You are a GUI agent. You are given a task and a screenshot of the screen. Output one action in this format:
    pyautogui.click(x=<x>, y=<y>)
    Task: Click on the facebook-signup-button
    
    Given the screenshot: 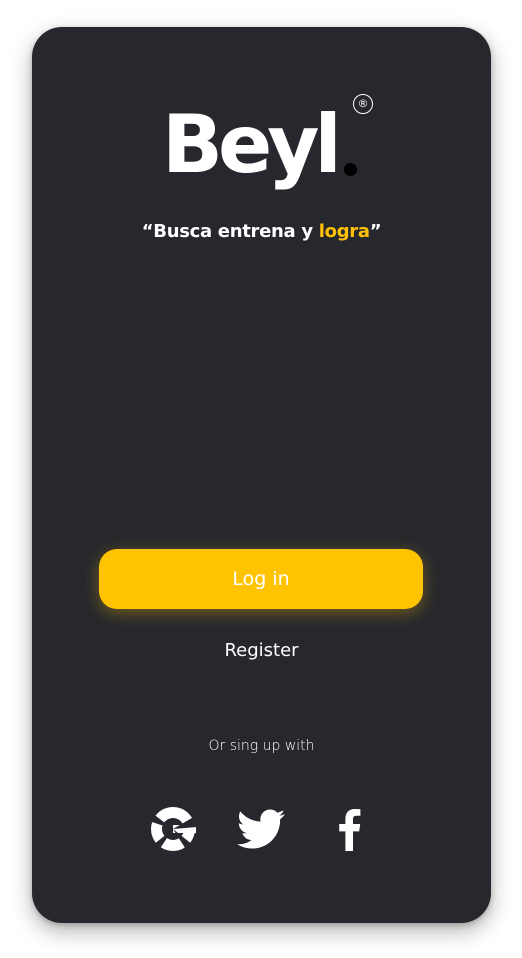 What is the action you would take?
    pyautogui.click(x=350, y=829)
    